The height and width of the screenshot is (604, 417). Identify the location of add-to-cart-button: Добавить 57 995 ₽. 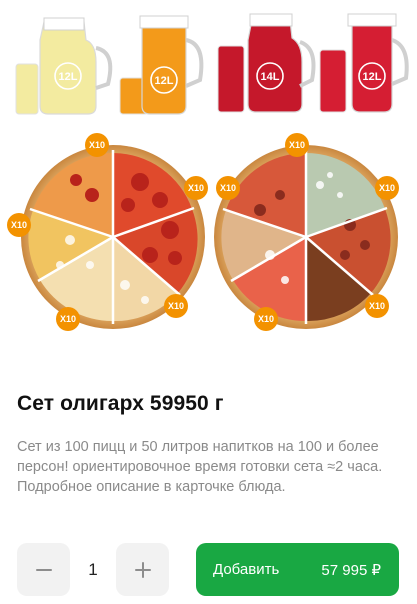
(297, 569).